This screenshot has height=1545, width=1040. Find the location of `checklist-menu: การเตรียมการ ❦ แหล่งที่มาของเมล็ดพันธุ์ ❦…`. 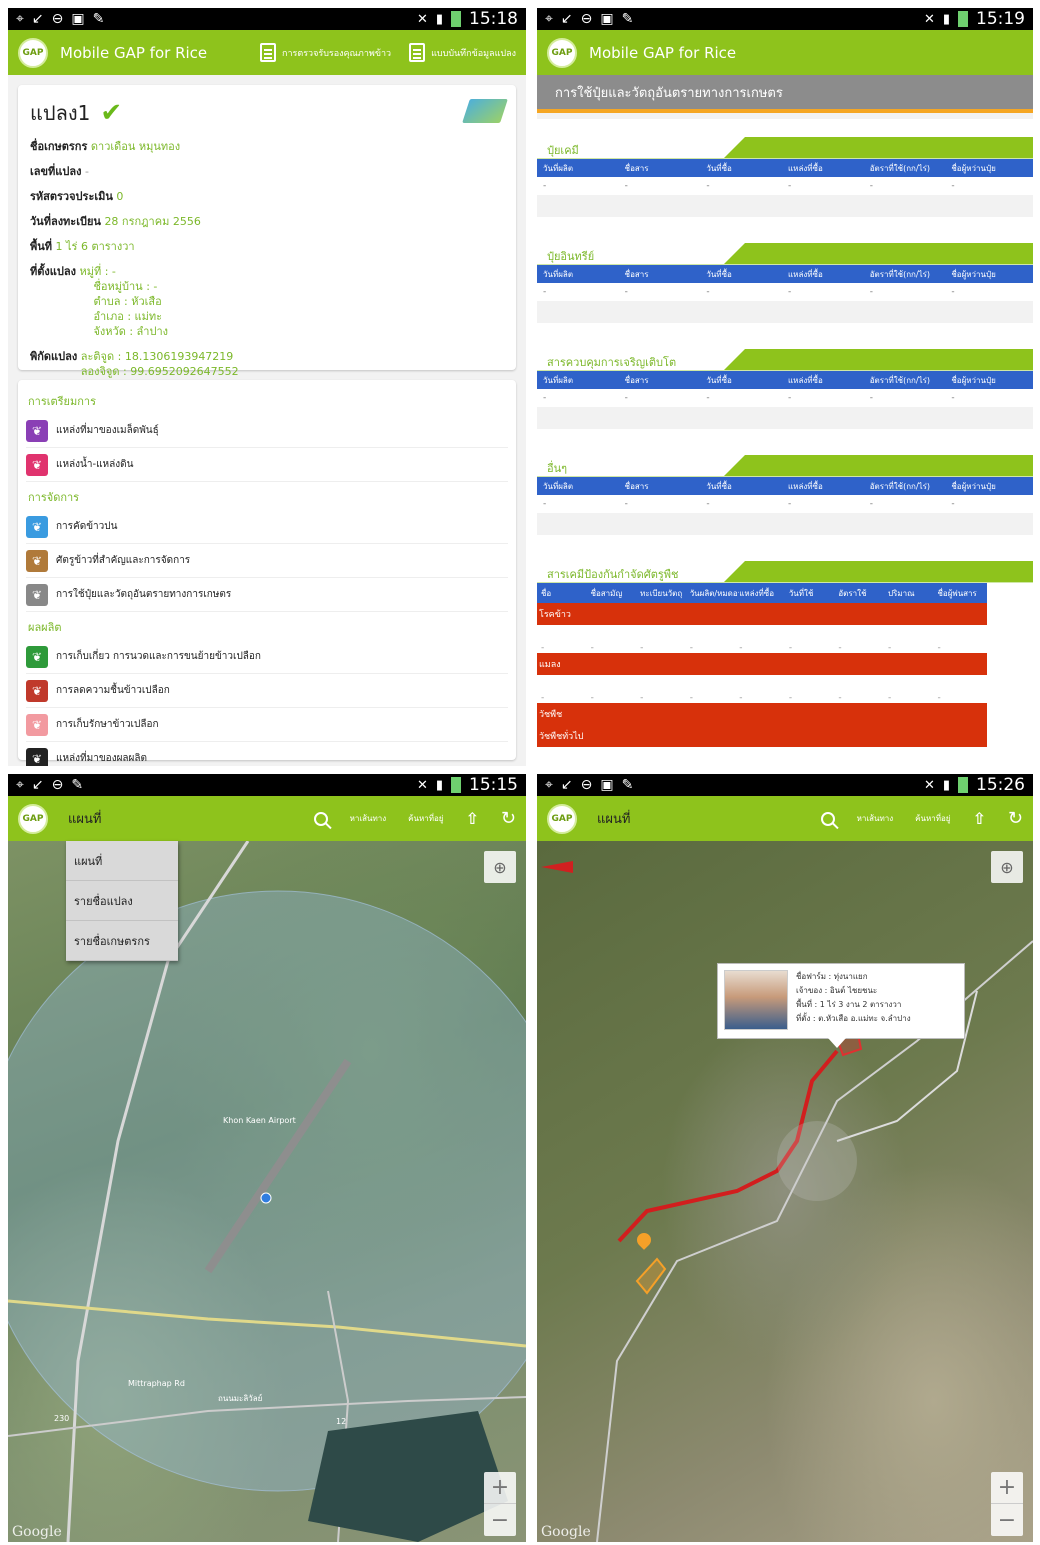

checklist-menu: การเตรียมการ ❦ แหล่งที่มาของเมล็ดพันธุ์ ❦… is located at coordinates (267, 573).